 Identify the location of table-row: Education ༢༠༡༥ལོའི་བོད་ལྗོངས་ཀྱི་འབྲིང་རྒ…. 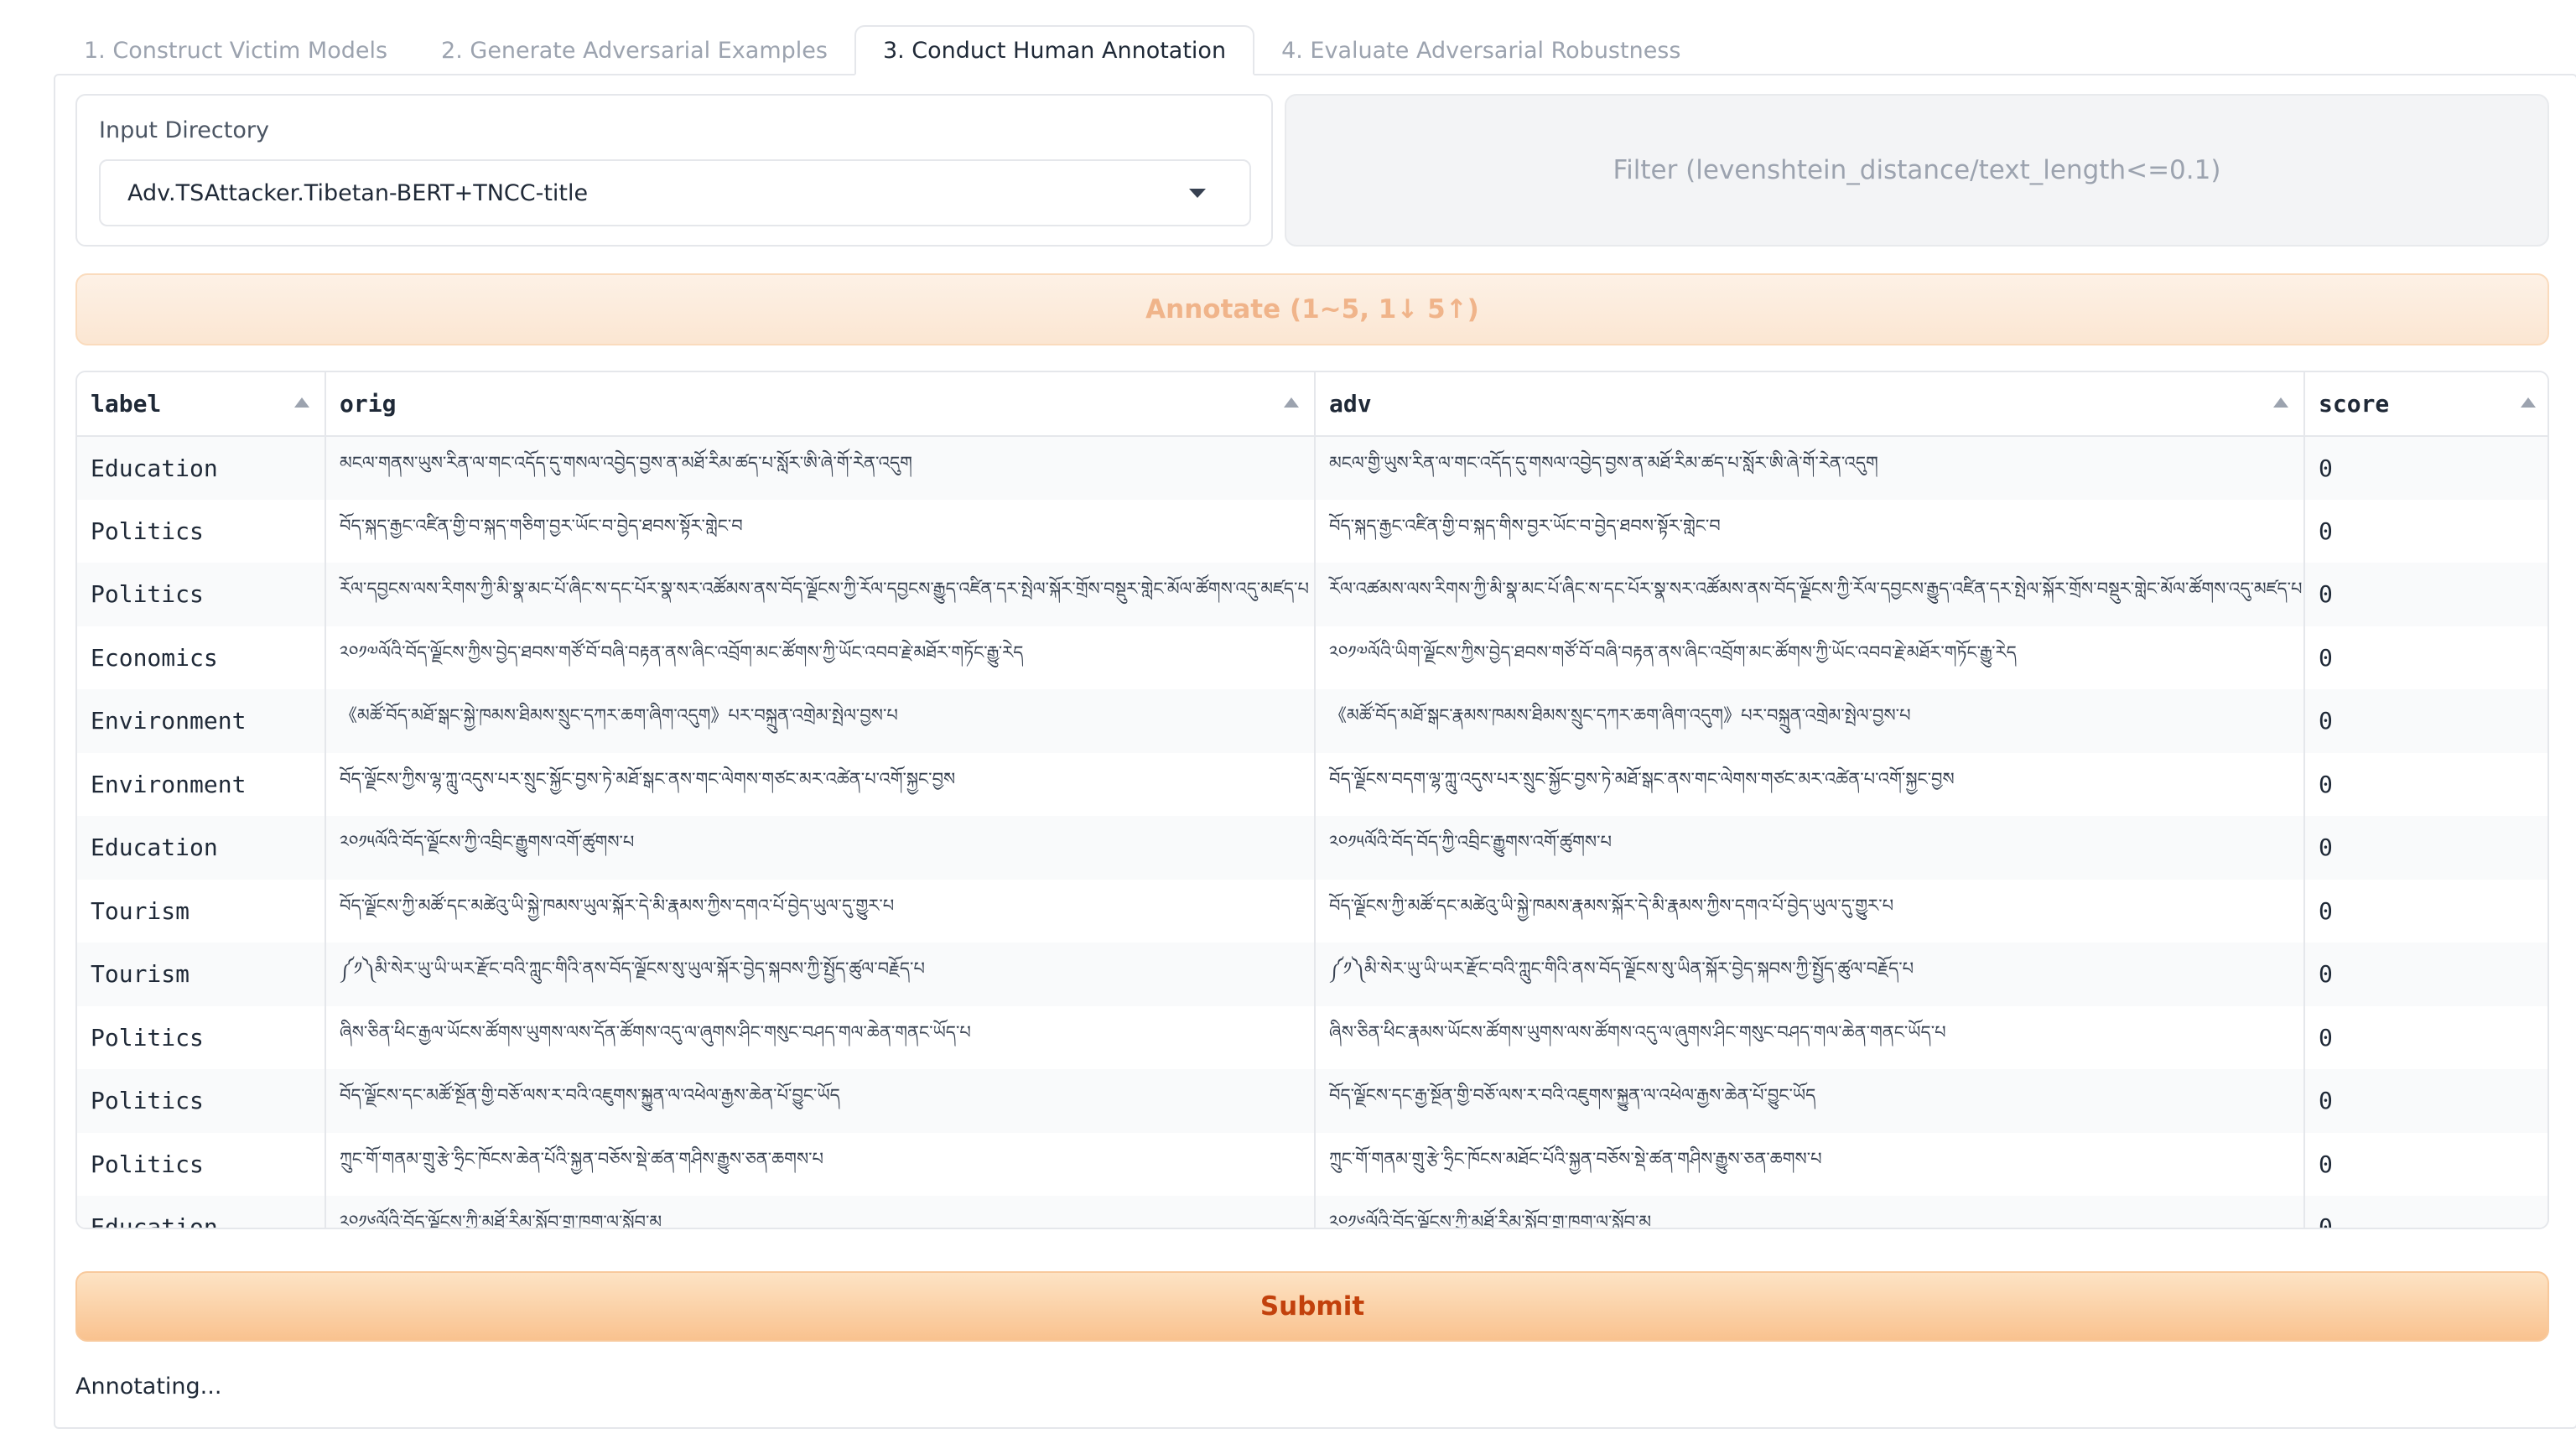
(1312, 848).